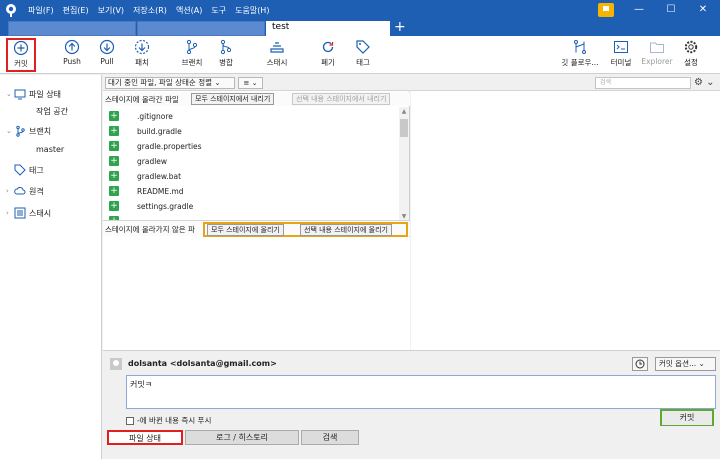  I want to click on terminal-icon, so click(621, 47).